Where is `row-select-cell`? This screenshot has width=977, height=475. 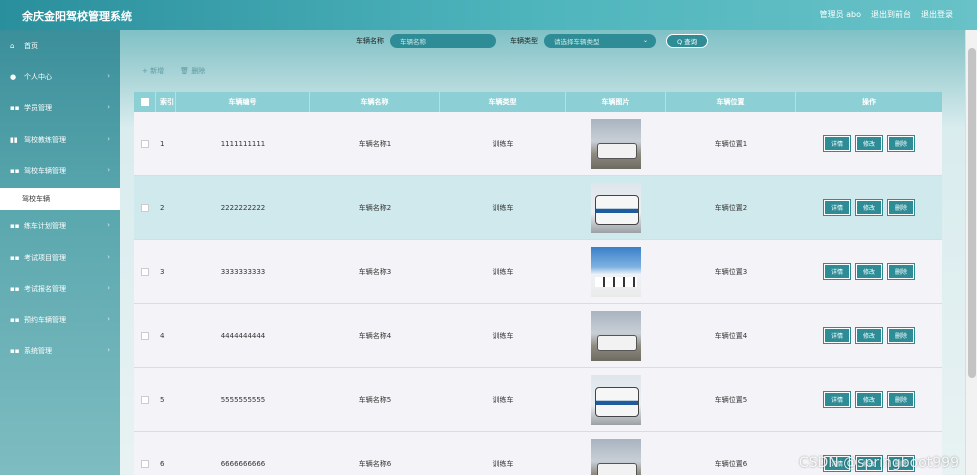 row-select-cell is located at coordinates (145, 207).